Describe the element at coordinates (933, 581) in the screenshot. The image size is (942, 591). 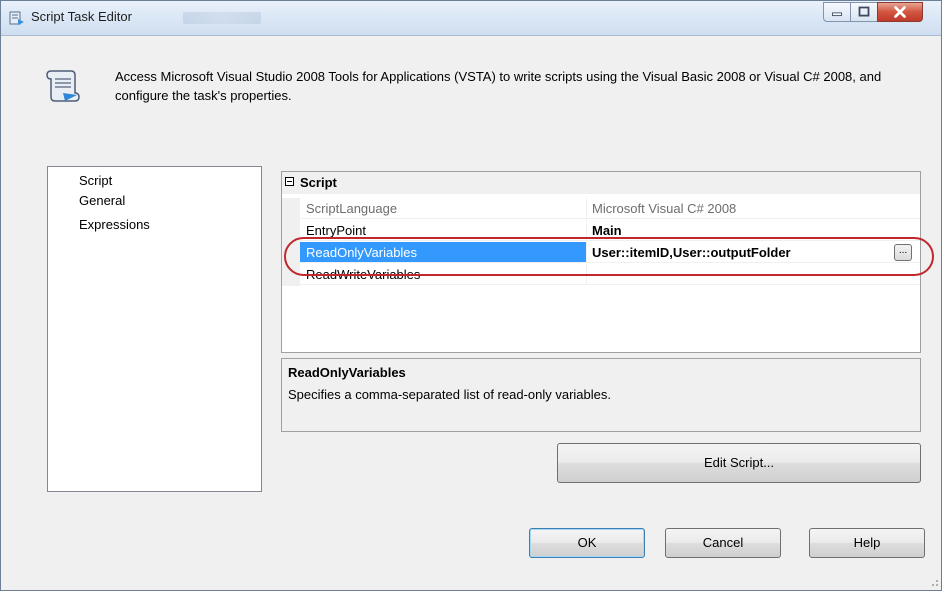
I see `resize-grip-icon` at that location.